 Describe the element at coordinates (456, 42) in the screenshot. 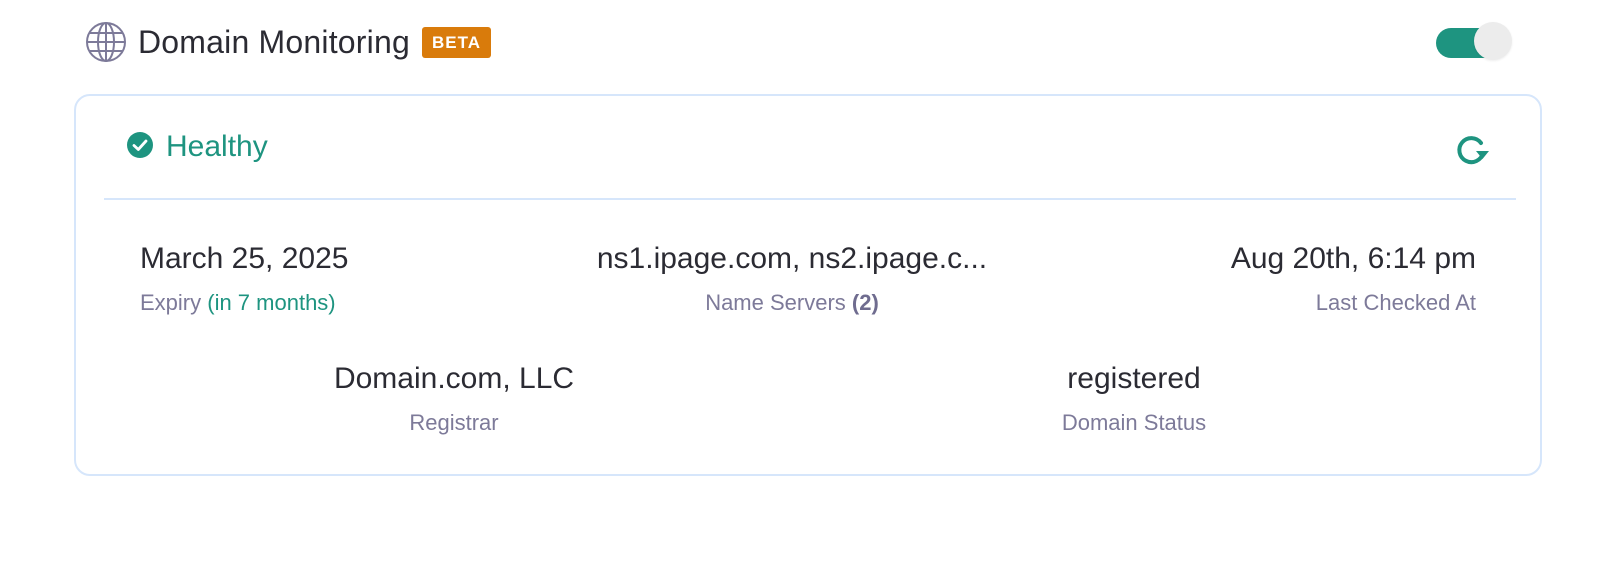

I see `beta-badge: BETA` at that location.